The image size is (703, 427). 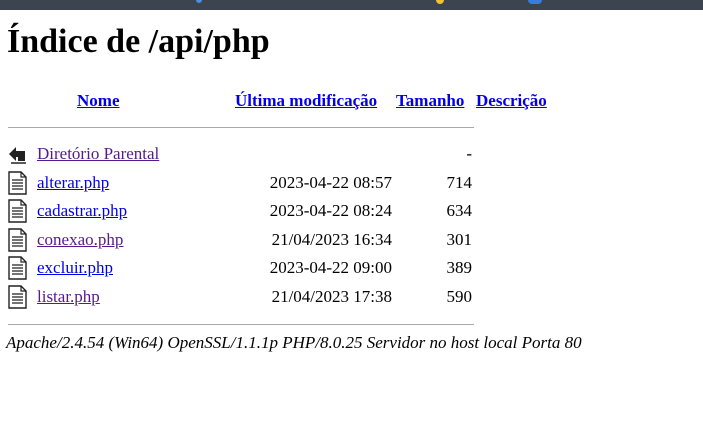 I want to click on sort-by-name-link: Nome, so click(x=98, y=100).